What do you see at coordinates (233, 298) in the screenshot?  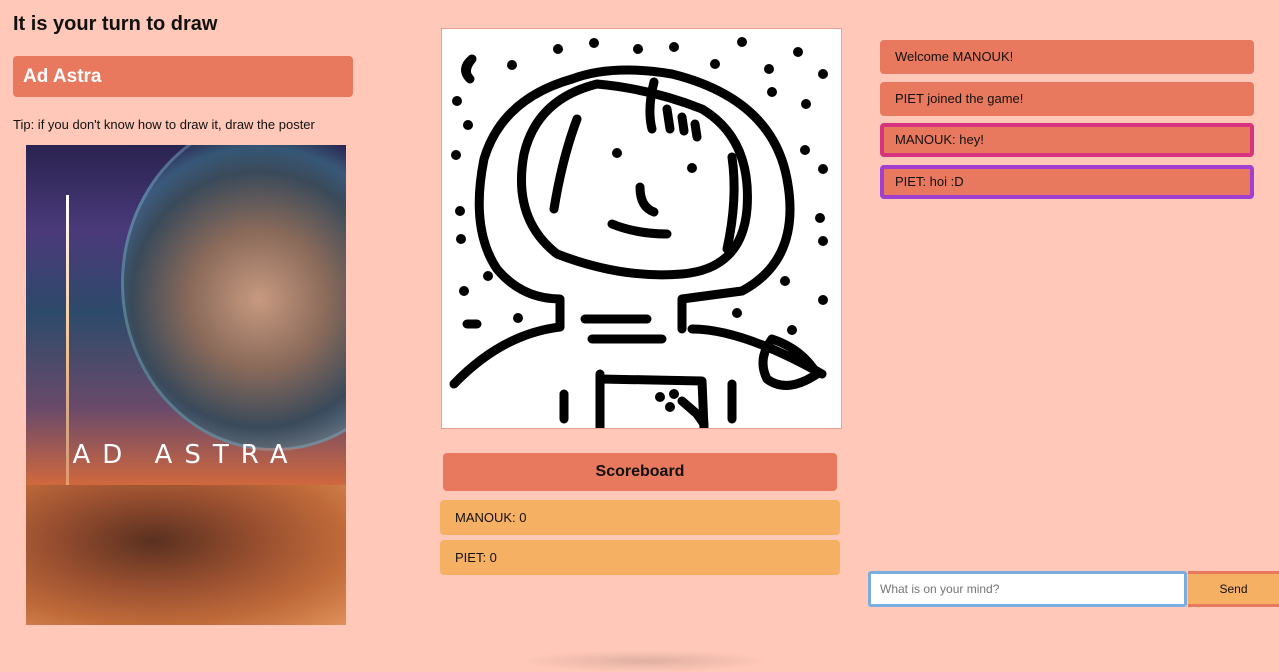 I see `poster-helmet` at bounding box center [233, 298].